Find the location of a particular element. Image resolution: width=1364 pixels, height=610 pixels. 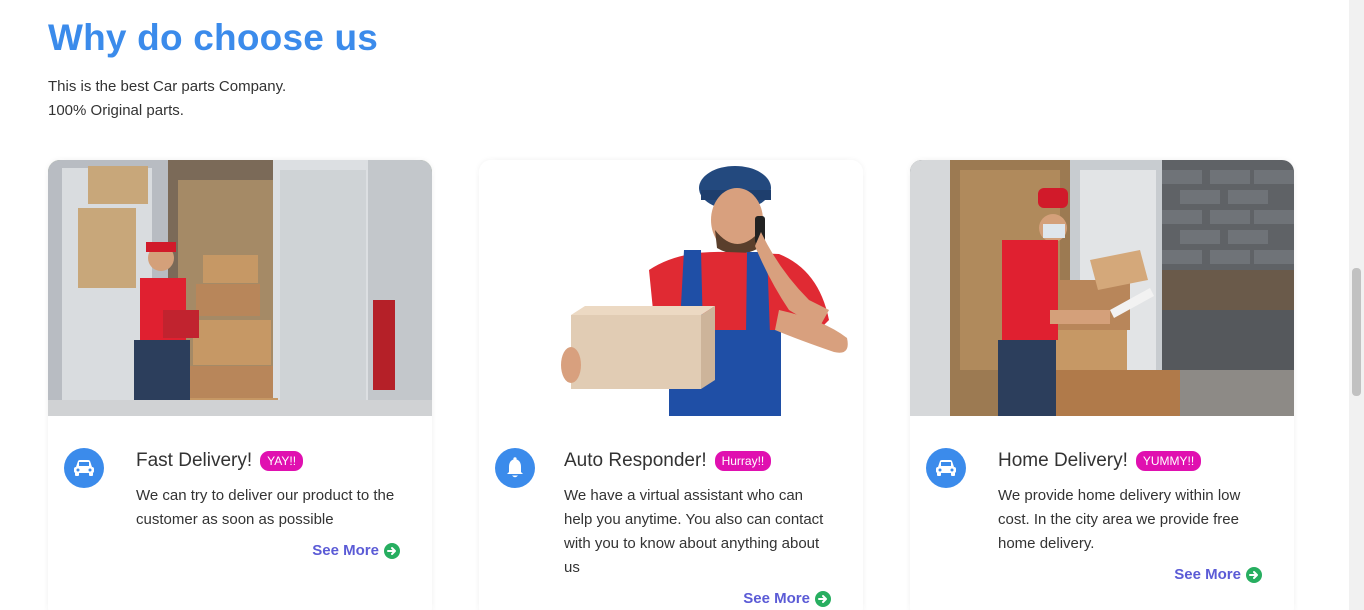

section-title: Why do choose us is located at coordinates (213, 37).